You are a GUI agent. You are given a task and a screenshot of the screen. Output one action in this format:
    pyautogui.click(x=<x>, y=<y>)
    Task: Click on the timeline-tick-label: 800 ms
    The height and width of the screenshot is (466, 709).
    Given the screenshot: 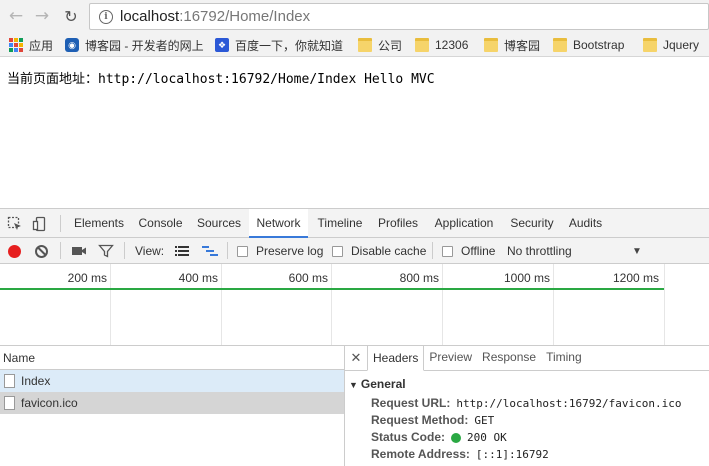 What is the action you would take?
    pyautogui.click(x=419, y=278)
    